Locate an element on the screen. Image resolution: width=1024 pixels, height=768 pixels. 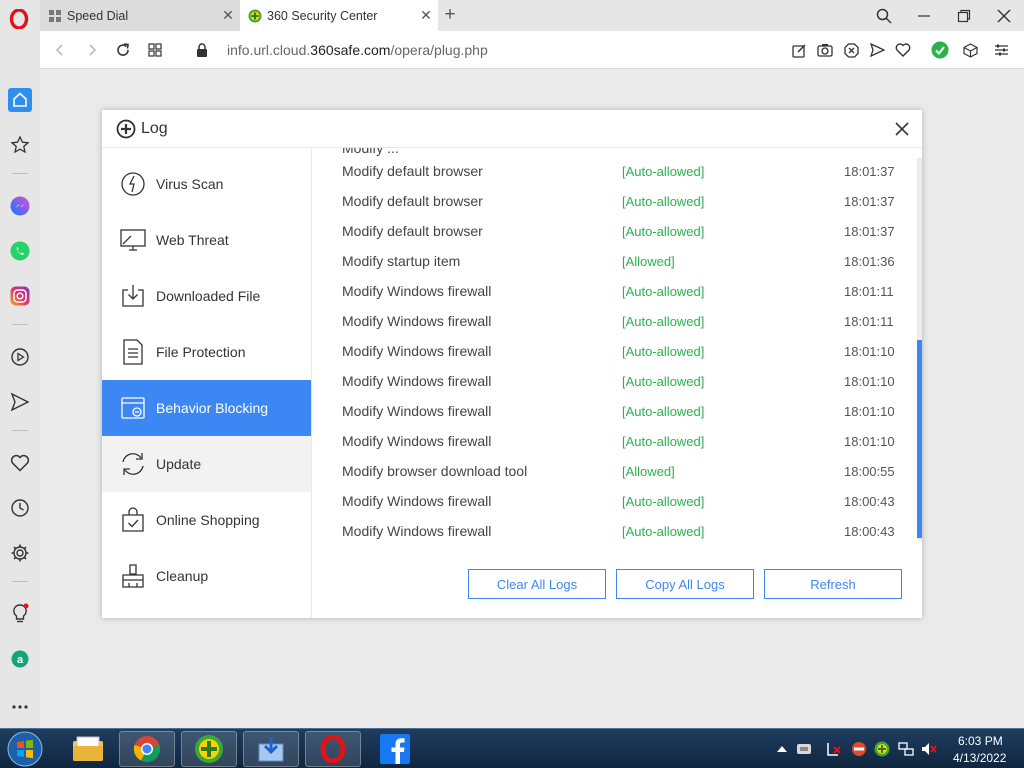
scrollbar-thumb is located at coordinates (919, 439).